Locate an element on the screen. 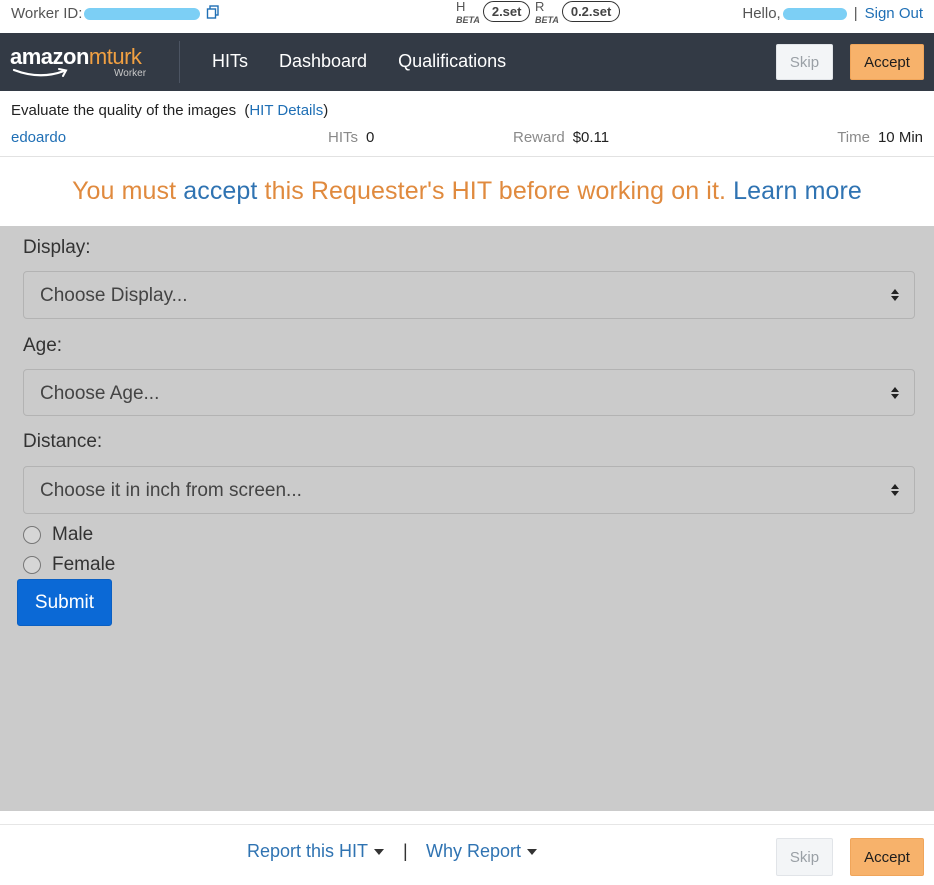 Image resolution: width=934 pixels, height=885 pixels. hits-count: HITs 0 is located at coordinates (351, 137).